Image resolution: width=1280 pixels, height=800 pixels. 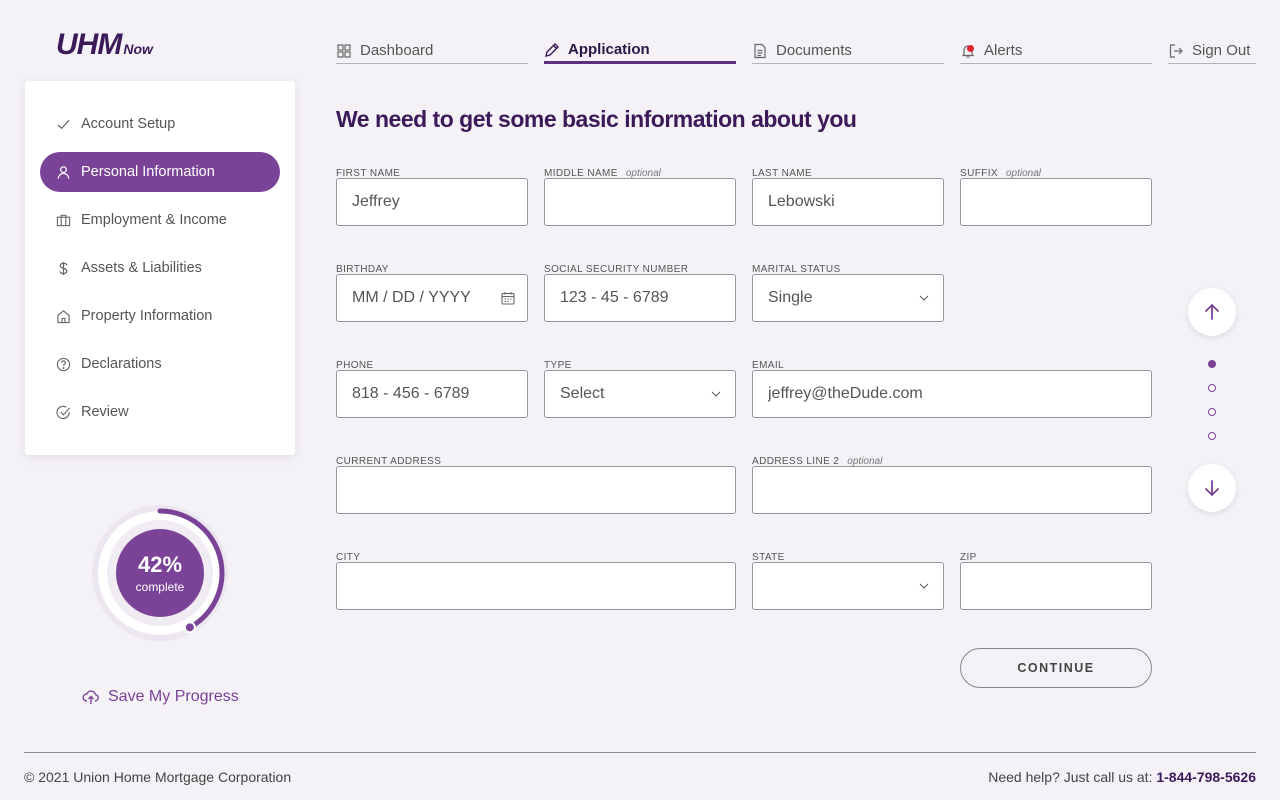 I want to click on address-line2-label-text: ADDRESS LINE 2, so click(x=796, y=461).